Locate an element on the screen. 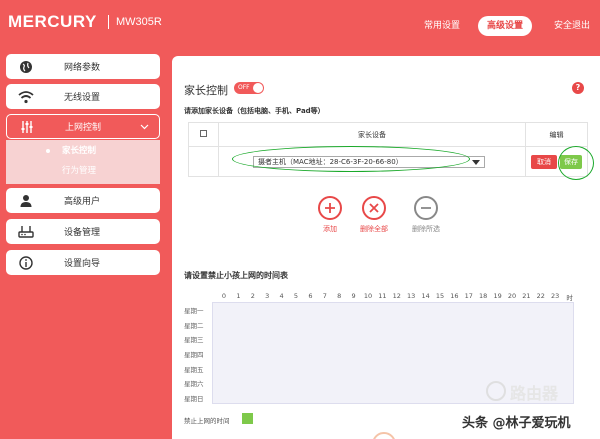 This screenshot has height=439, width=600. parental-control-toggle: OFF is located at coordinates (249, 88).